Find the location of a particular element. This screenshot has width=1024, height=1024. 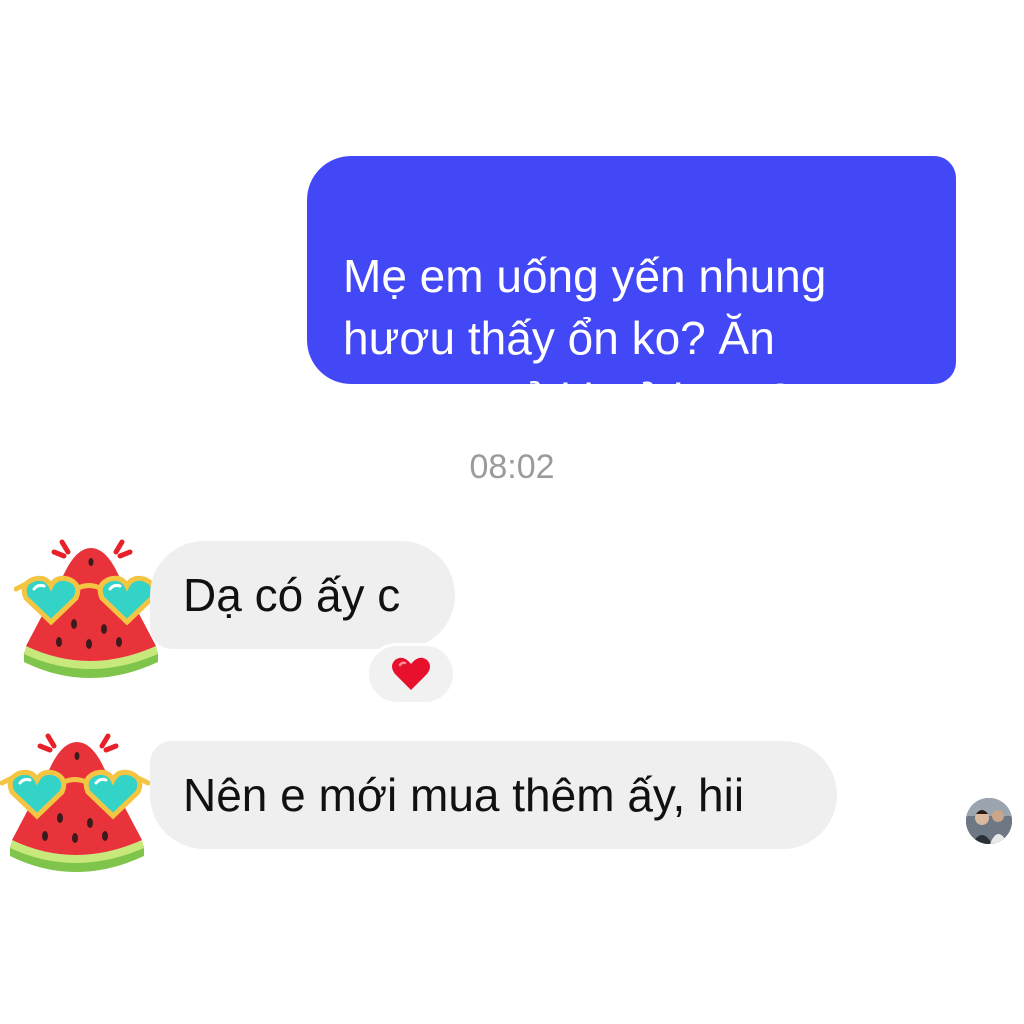

incoming-message-text: Nên e mới mua thêm ấy, hii is located at coordinates (464, 795).